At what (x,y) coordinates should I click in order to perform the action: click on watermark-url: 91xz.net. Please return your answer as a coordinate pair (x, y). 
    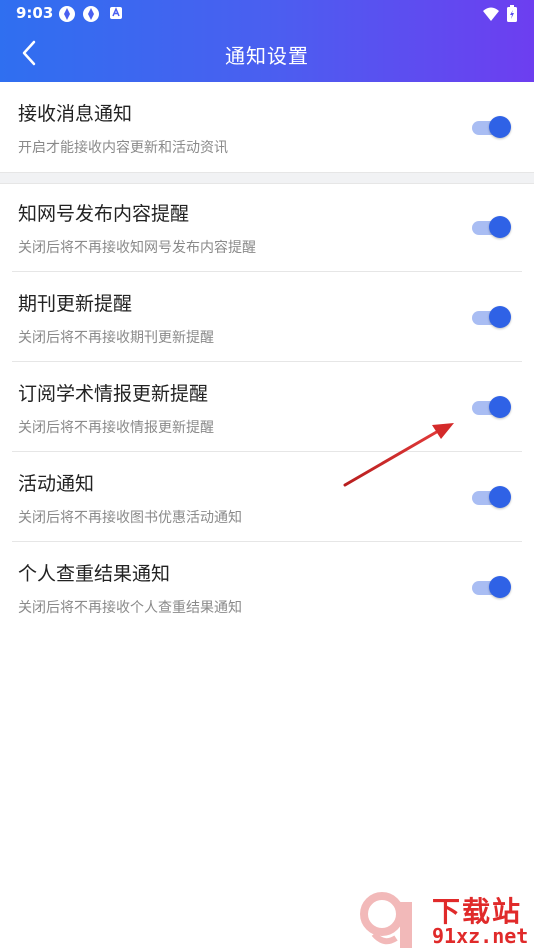
    Looking at the image, I should click on (480, 936).